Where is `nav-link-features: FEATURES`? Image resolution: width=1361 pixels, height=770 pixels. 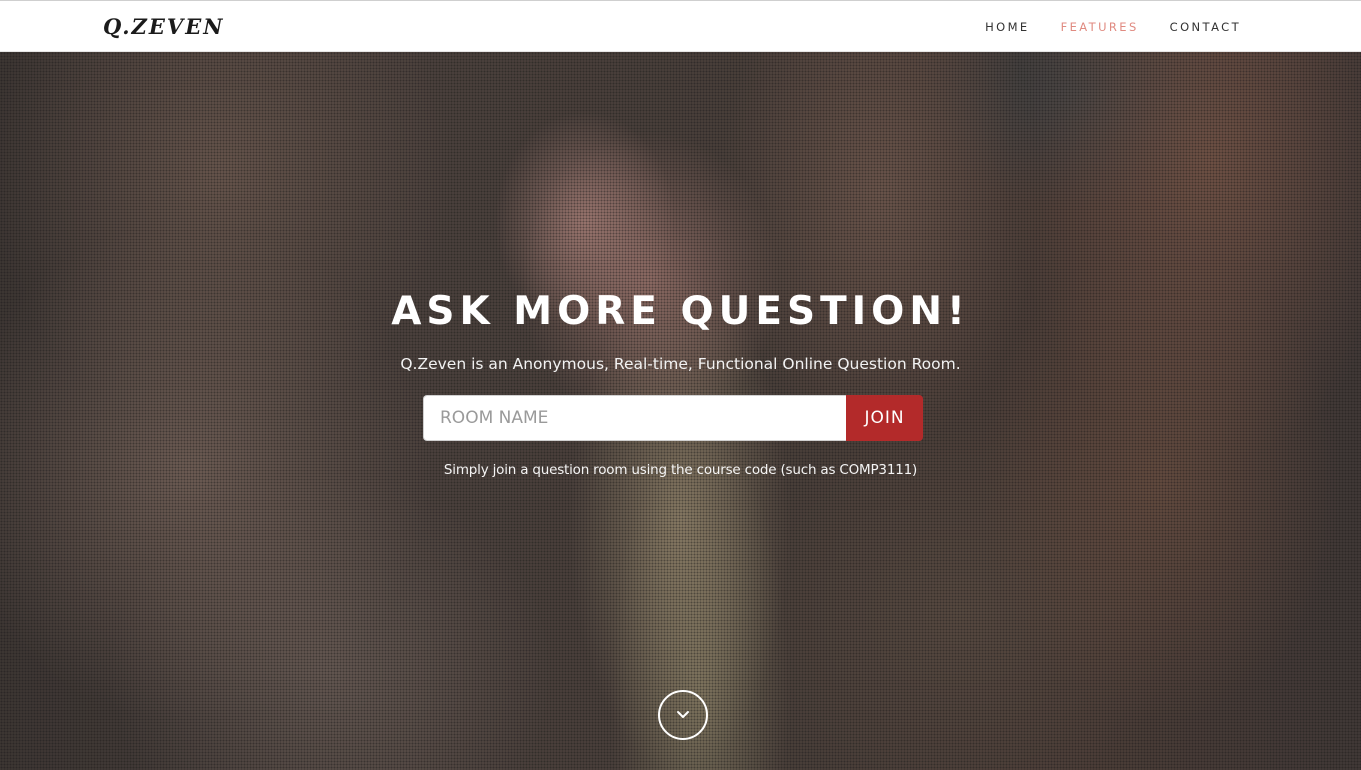
nav-link-features: FEATURES is located at coordinates (1100, 27).